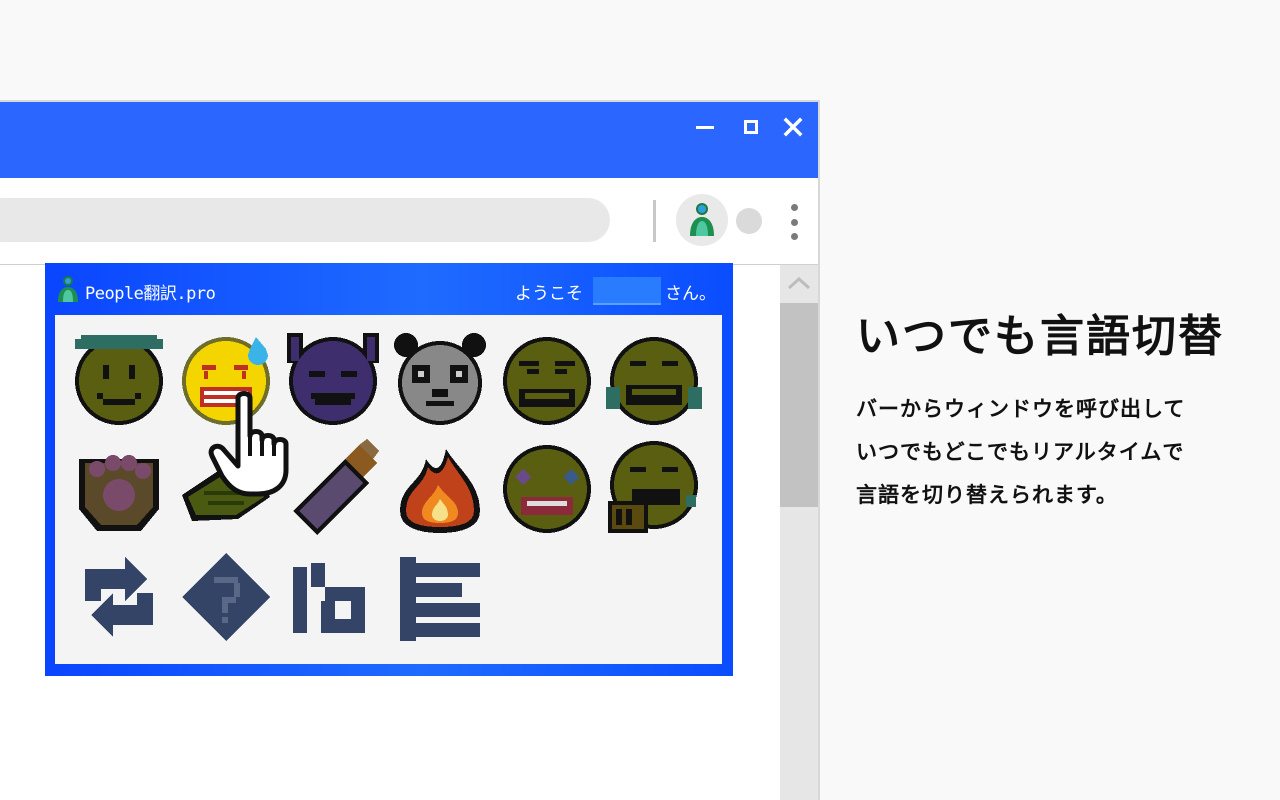 This screenshot has width=1280, height=800. I want to click on scroll-up-button, so click(799, 283).